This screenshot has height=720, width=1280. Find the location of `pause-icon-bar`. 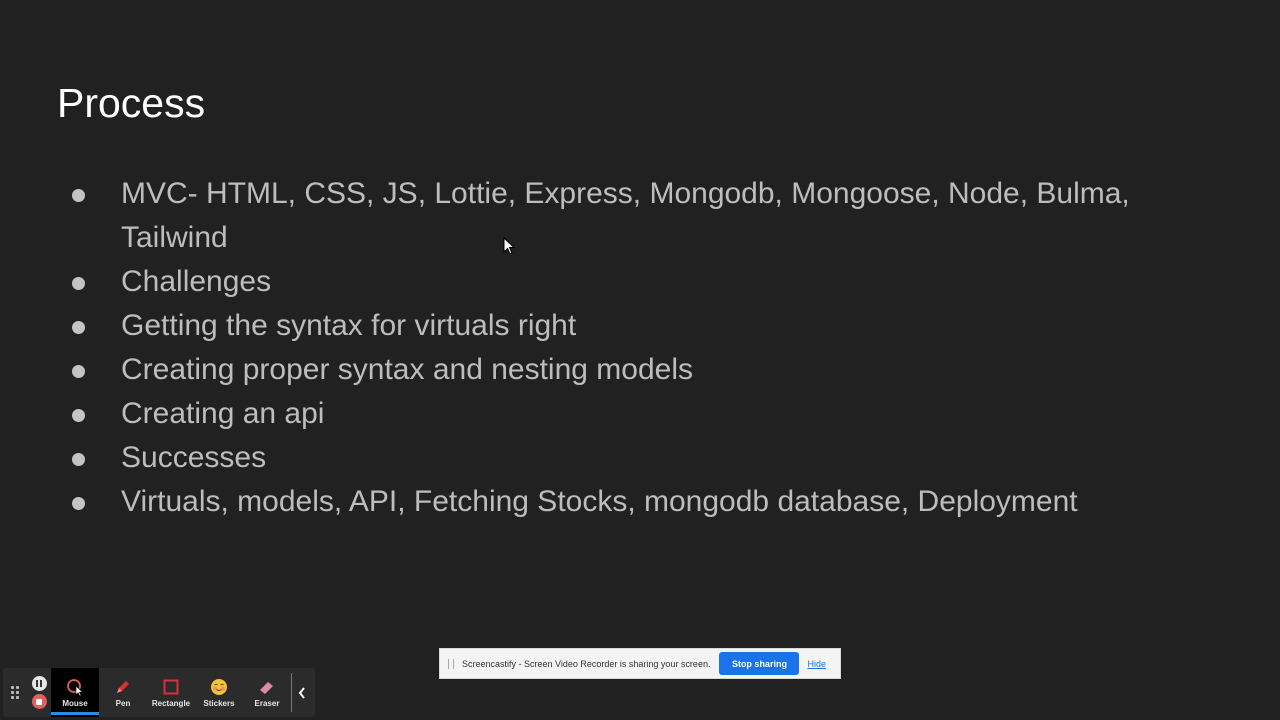

pause-icon-bar is located at coordinates (41, 683).